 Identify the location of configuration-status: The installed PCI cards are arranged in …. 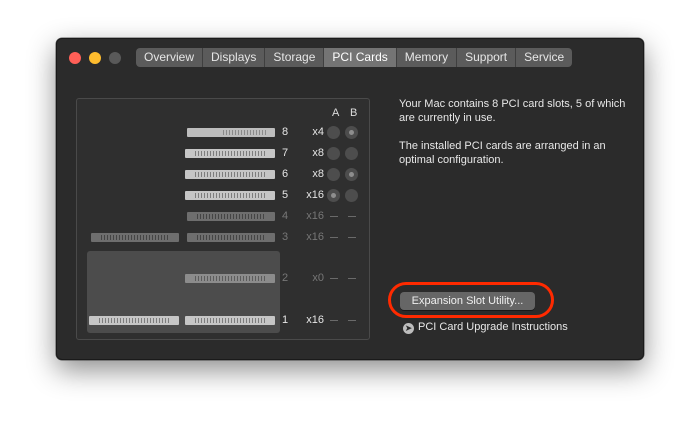
(502, 153).